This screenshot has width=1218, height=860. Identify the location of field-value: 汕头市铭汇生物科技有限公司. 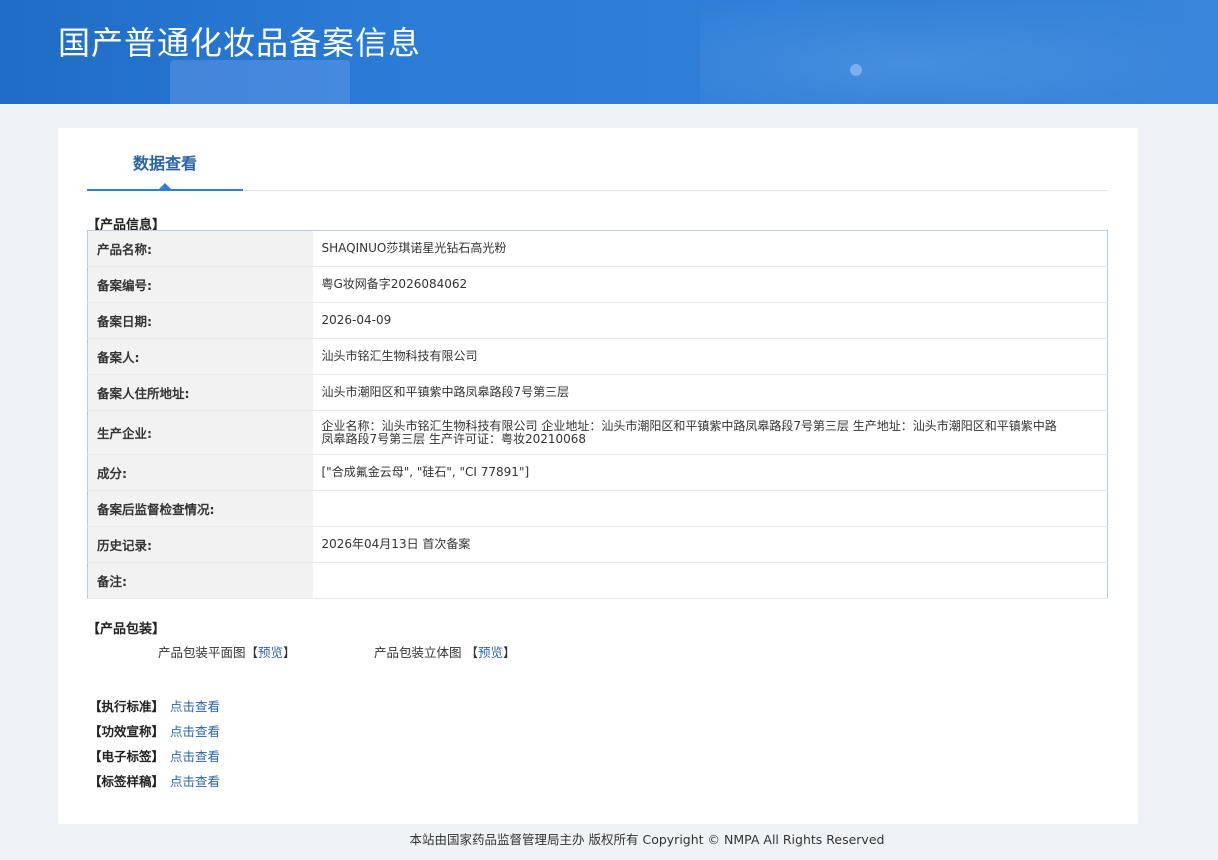
(710, 356).